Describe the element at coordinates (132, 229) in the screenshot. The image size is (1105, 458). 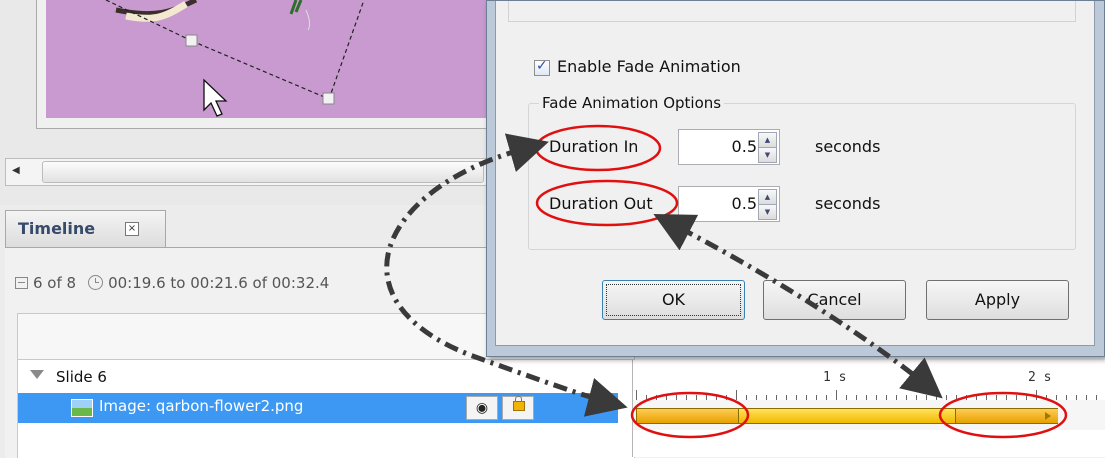
I see `close-tab-icon: ×` at that location.